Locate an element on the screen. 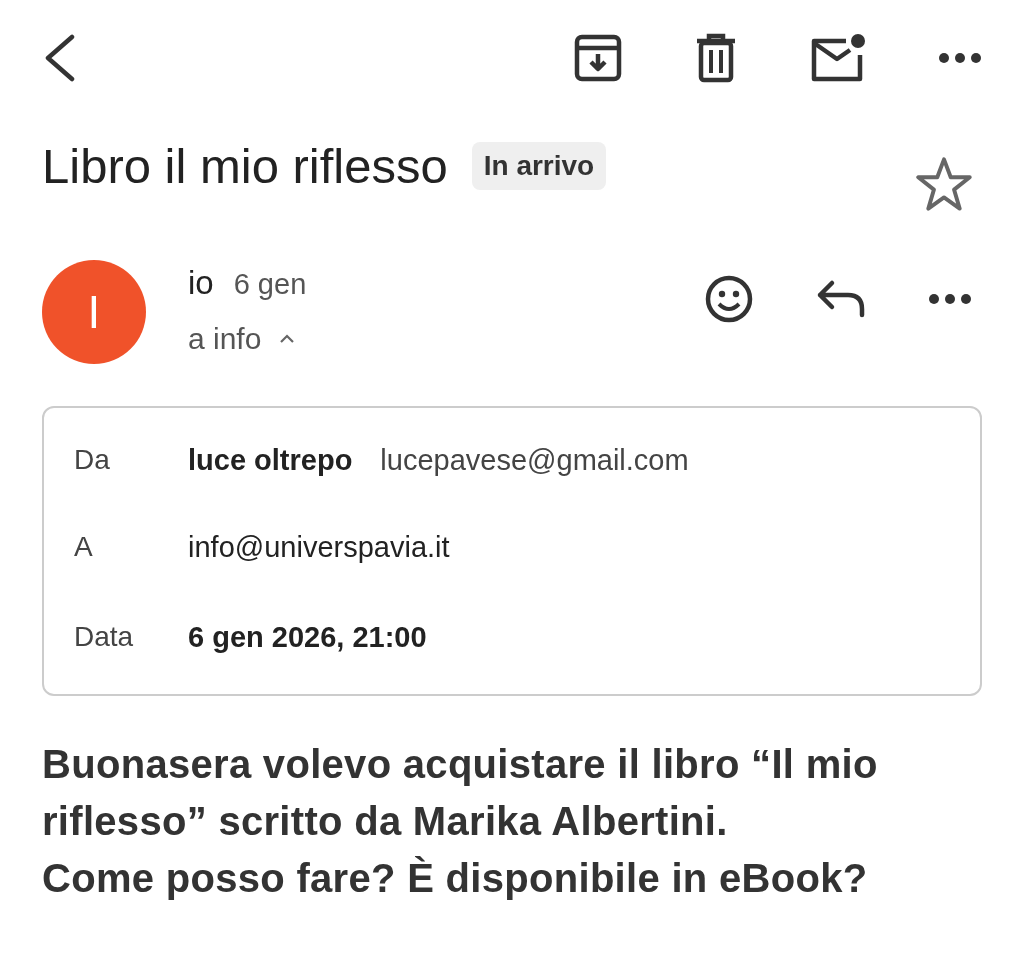 This screenshot has width=1024, height=977. reply-icon is located at coordinates (841, 299).